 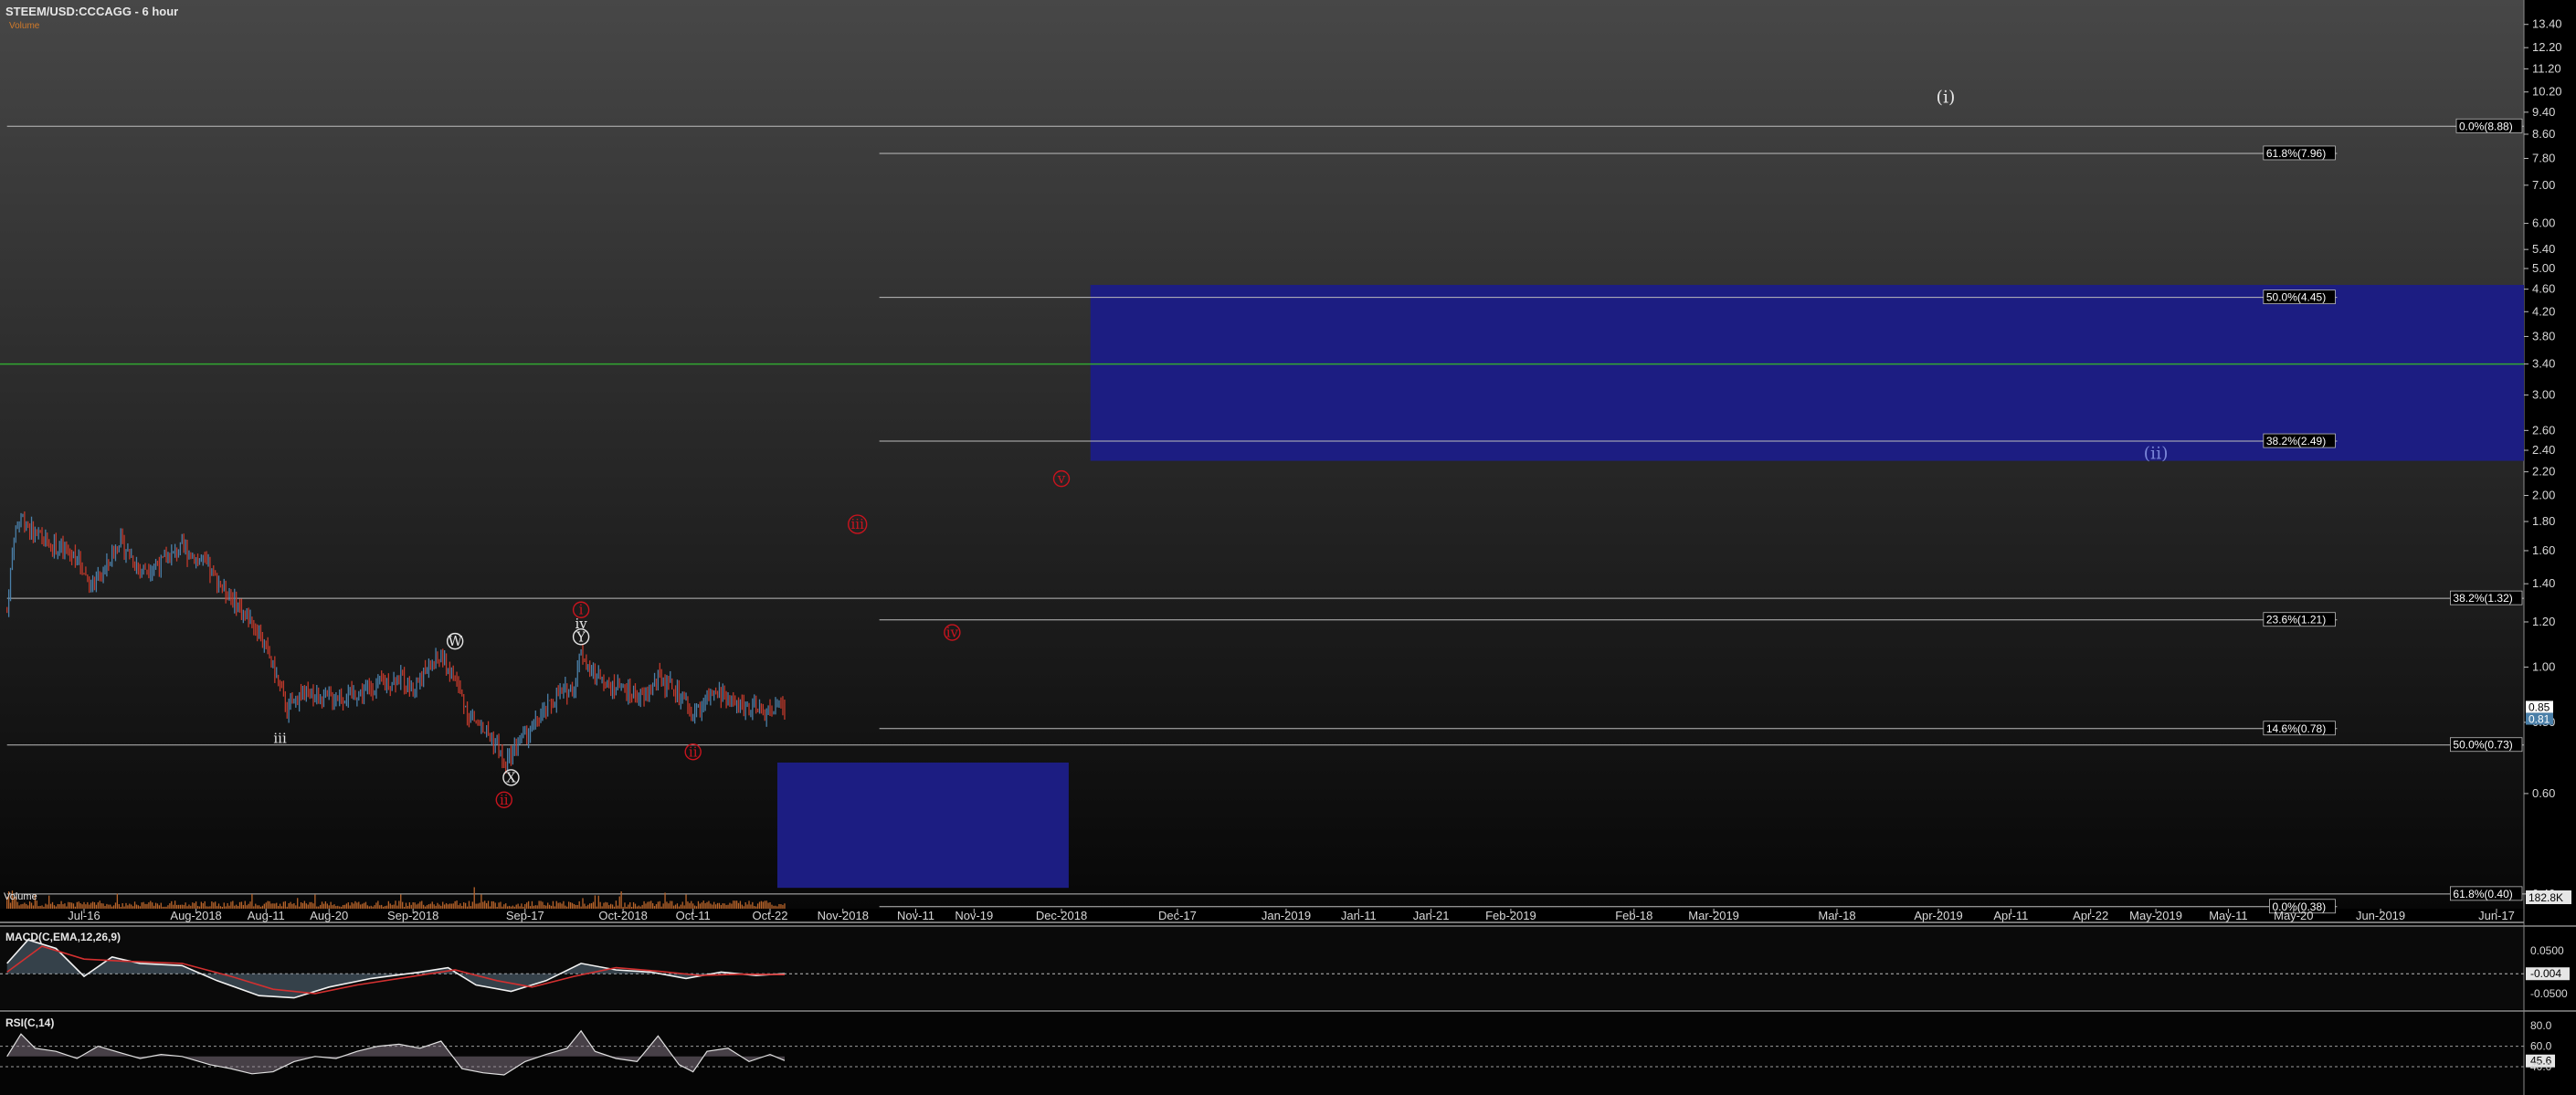 What do you see at coordinates (2543, 666) in the screenshot?
I see `price-tick-label: 1.00` at bounding box center [2543, 666].